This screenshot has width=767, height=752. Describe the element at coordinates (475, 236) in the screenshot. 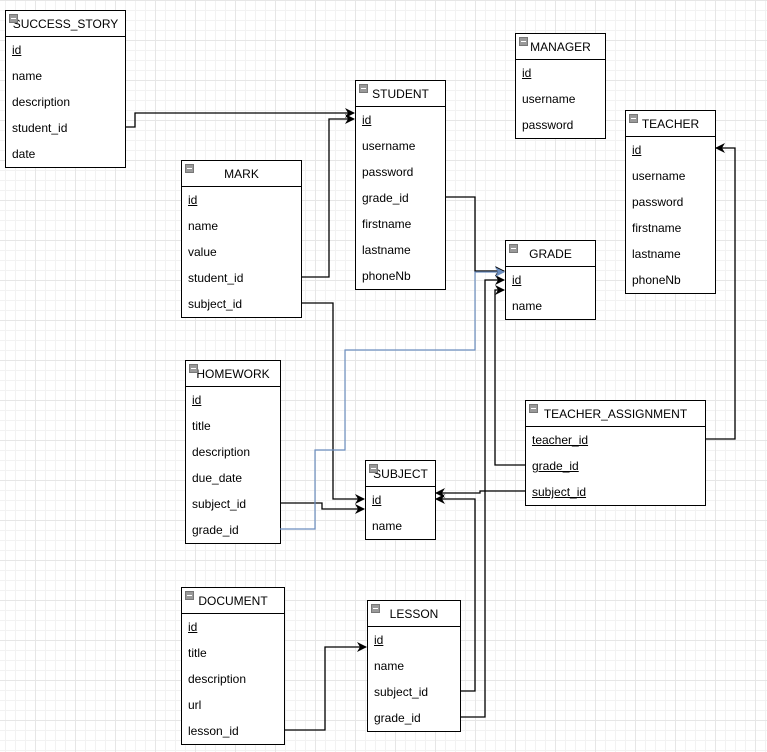

I see `edge-student-grade` at that location.